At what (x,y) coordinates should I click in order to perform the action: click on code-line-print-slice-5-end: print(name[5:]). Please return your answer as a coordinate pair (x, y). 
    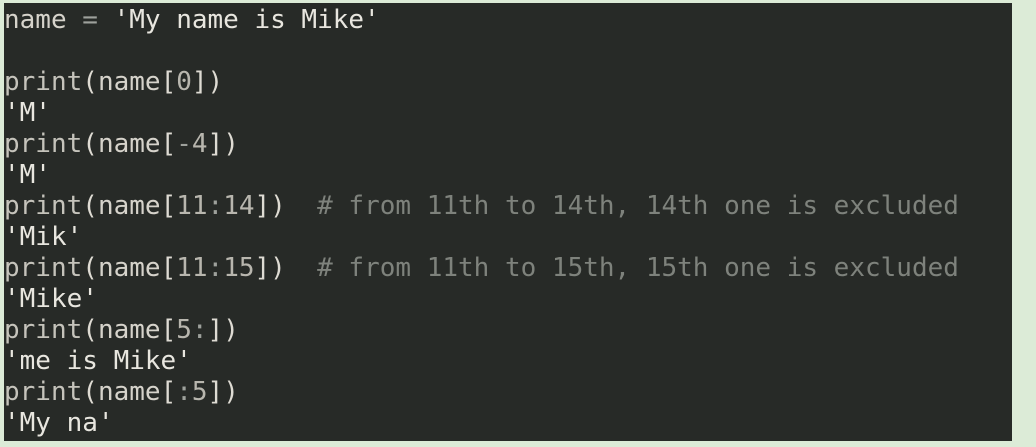
    Looking at the image, I should click on (121, 330).